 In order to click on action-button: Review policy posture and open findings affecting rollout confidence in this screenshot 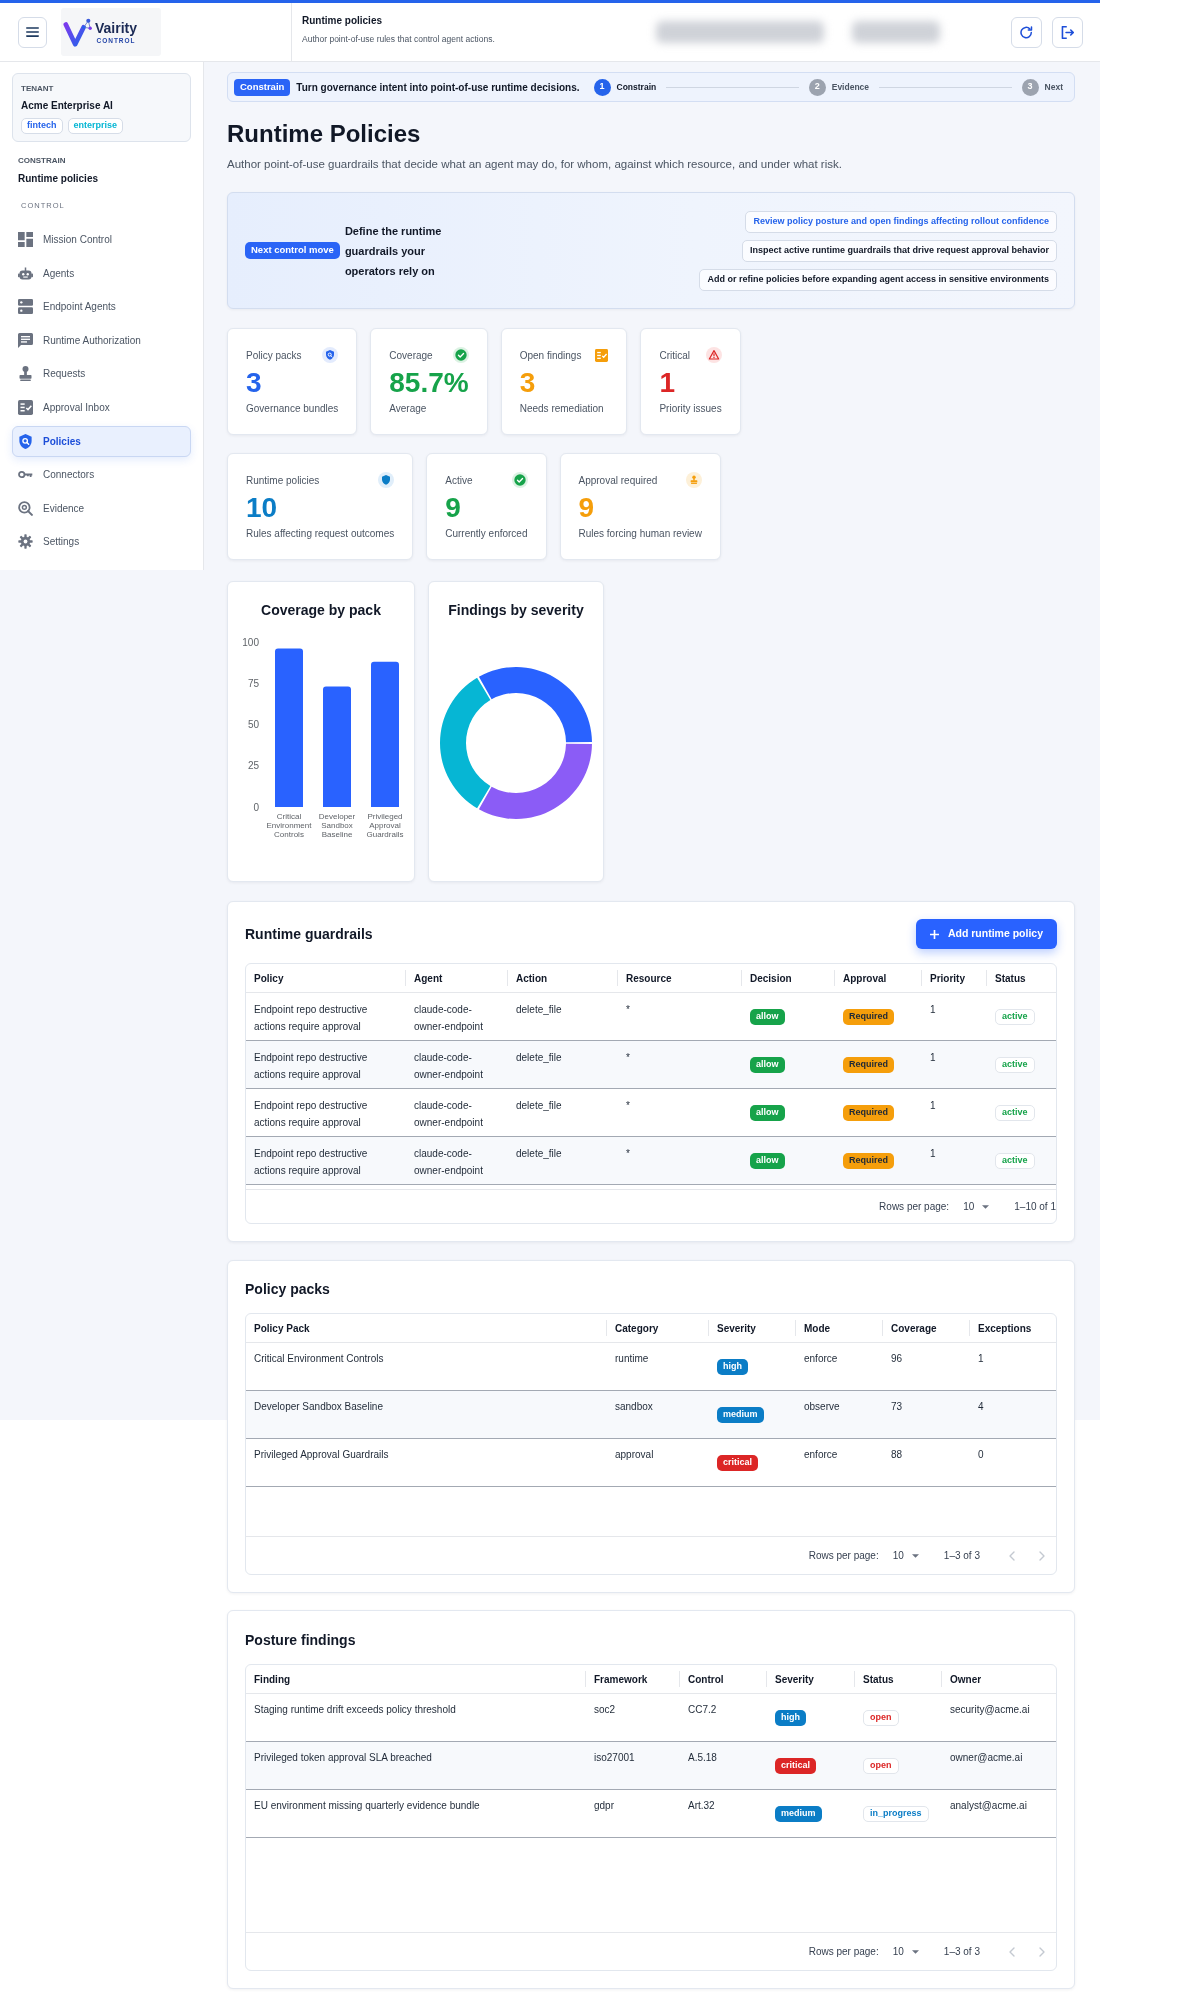, I will do `click(901, 221)`.